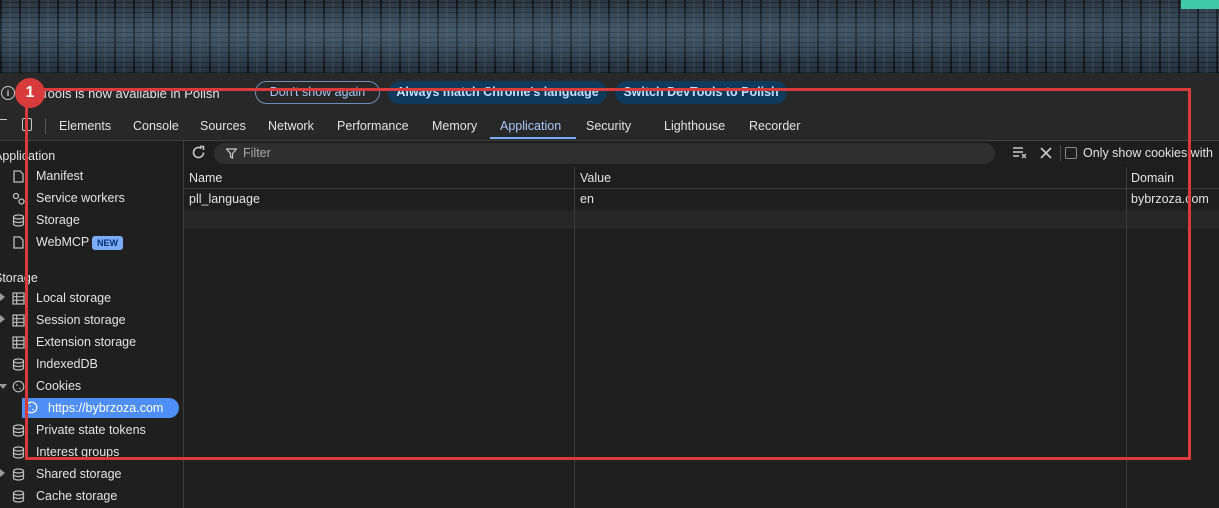  I want to click on sidebar-item-label: Session storage, so click(81, 320).